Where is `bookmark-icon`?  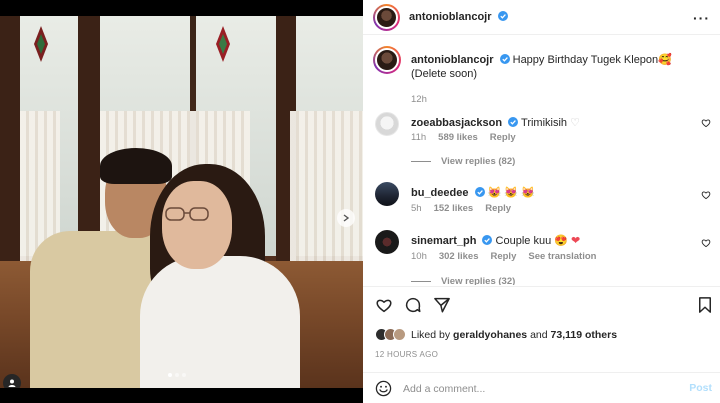
bookmark-icon is located at coordinates (705, 305).